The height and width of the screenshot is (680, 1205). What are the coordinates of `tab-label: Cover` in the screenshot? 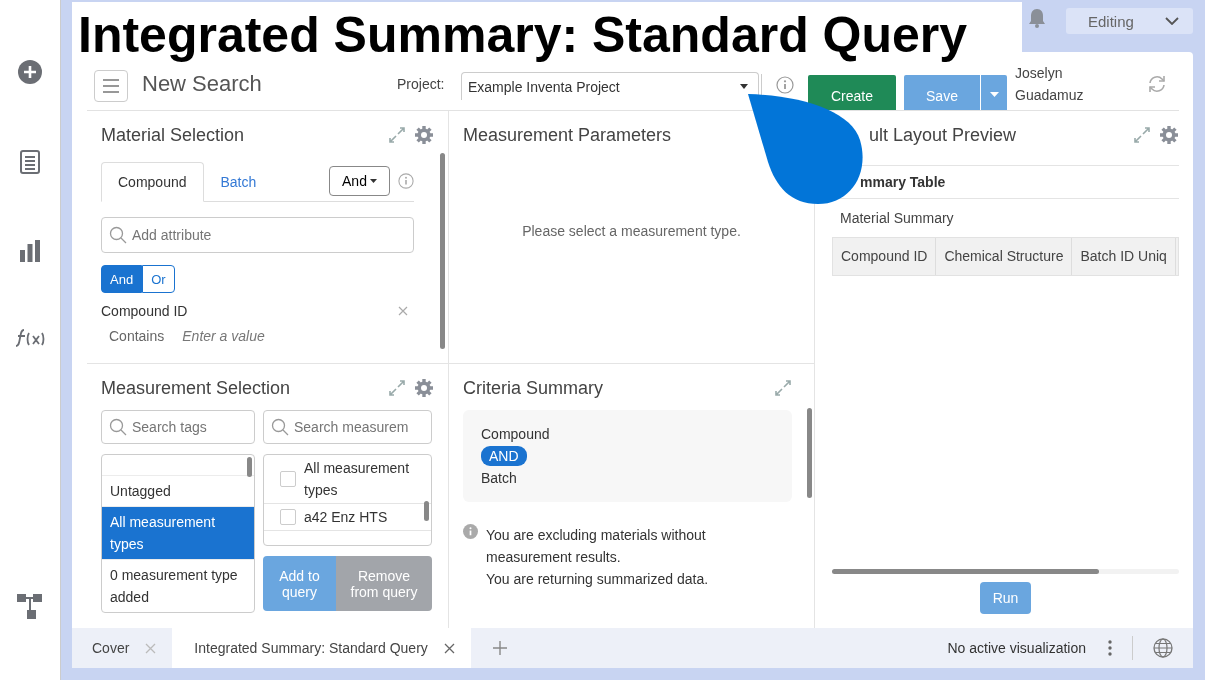 It's located at (111, 648).